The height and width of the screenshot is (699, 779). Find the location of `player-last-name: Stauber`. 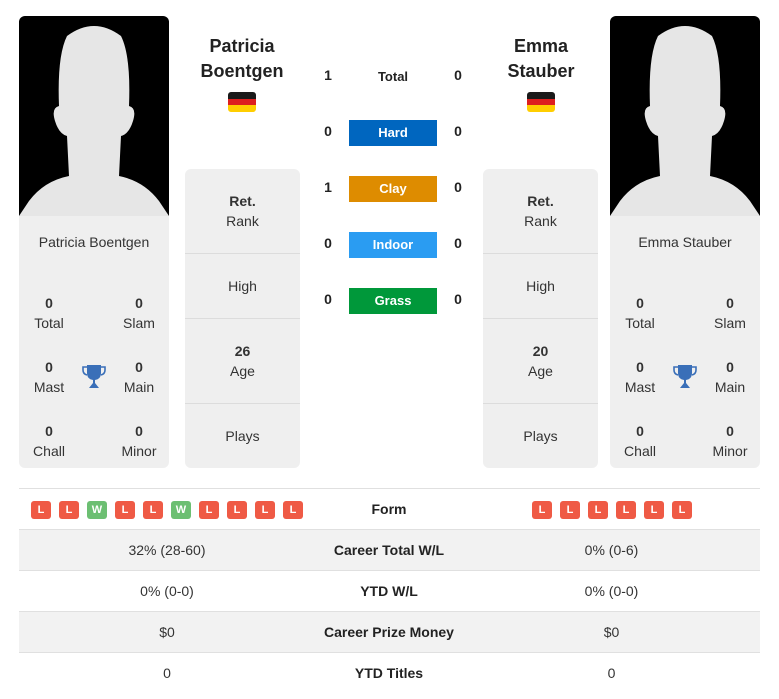

player-last-name: Stauber is located at coordinates (541, 71).